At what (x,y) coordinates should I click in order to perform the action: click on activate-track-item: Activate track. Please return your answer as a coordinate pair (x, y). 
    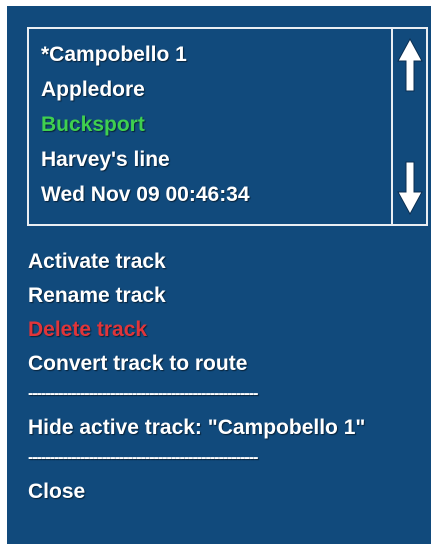
    Looking at the image, I should click on (228, 262).